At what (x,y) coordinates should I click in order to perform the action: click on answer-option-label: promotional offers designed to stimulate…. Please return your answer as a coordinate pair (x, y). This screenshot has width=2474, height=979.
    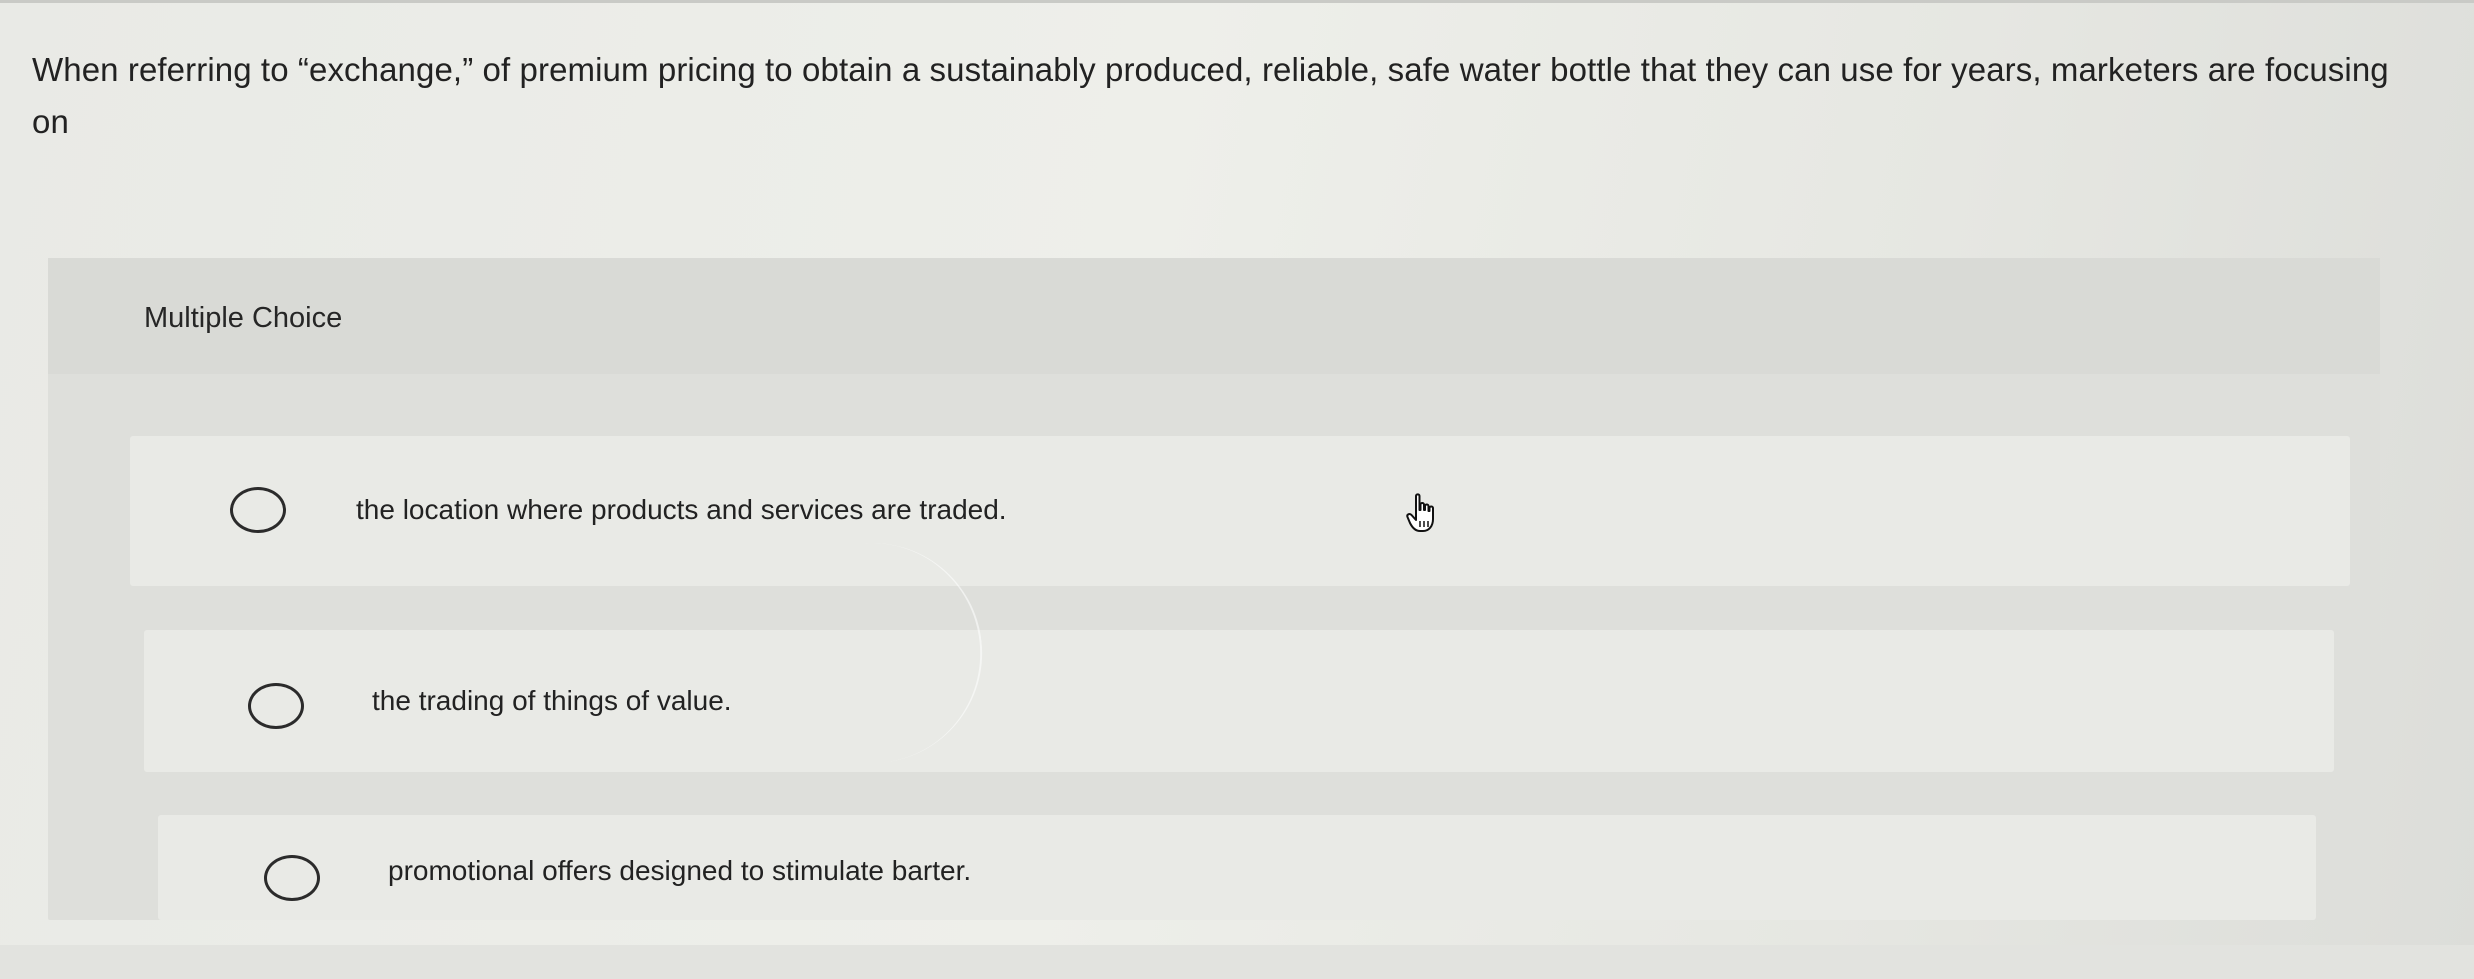
    Looking at the image, I should click on (679, 871).